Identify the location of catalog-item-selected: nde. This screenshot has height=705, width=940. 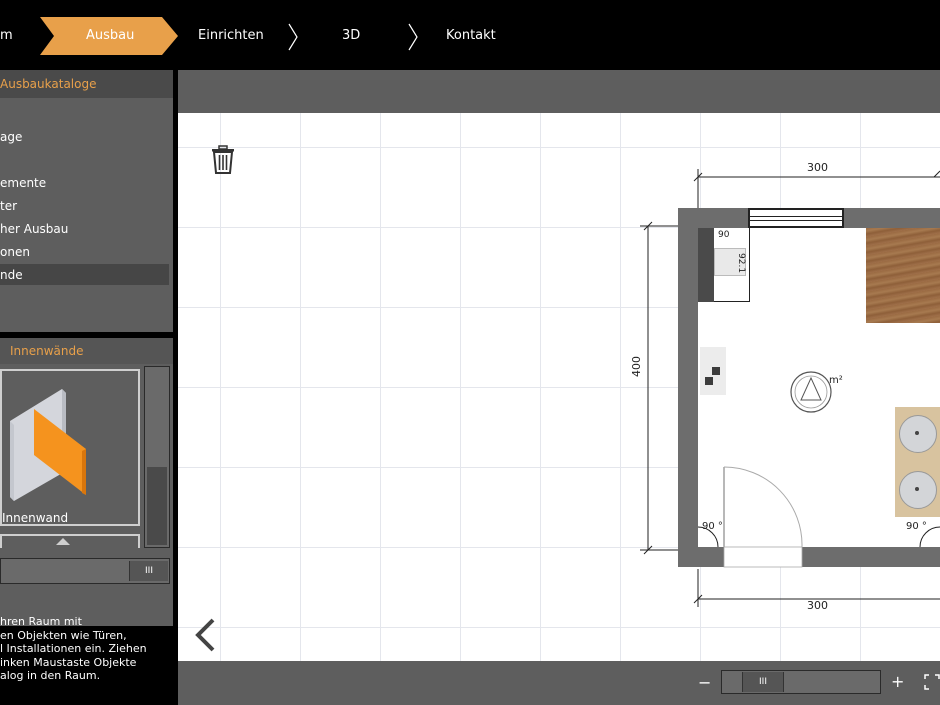
(11, 275).